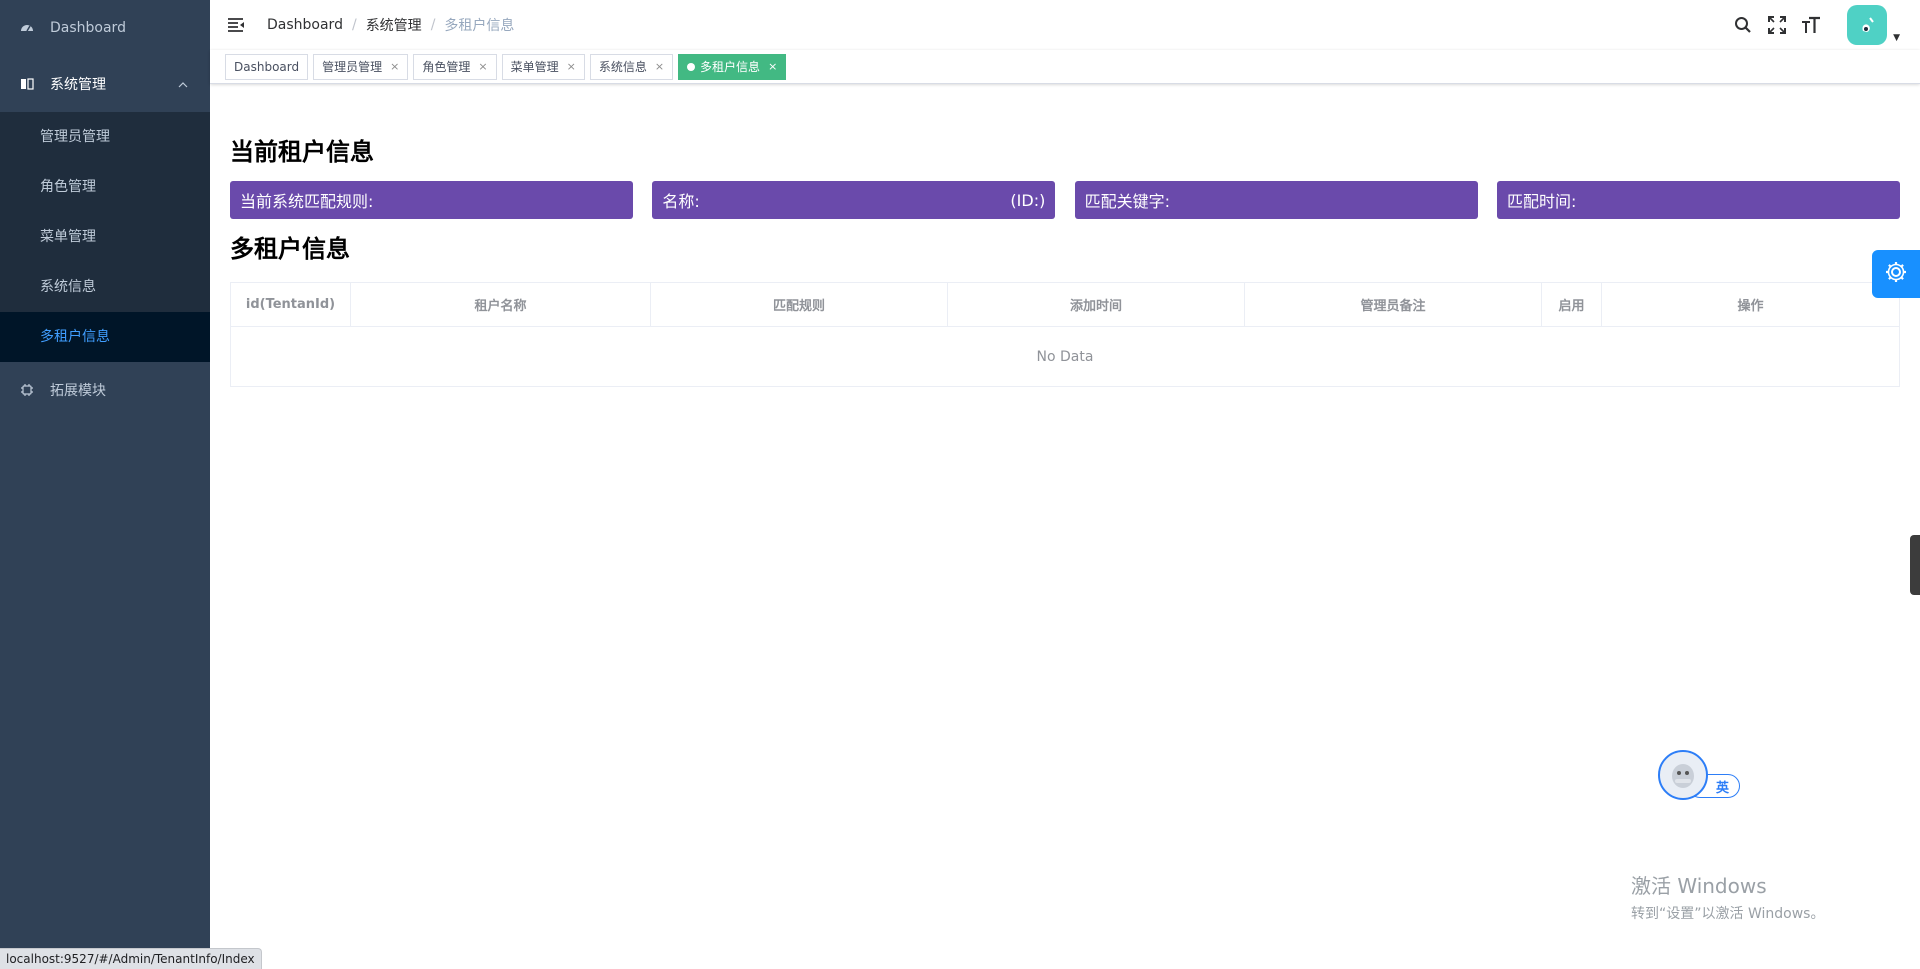  I want to click on match-keyword-box: 匹配关键字:, so click(1276, 200).